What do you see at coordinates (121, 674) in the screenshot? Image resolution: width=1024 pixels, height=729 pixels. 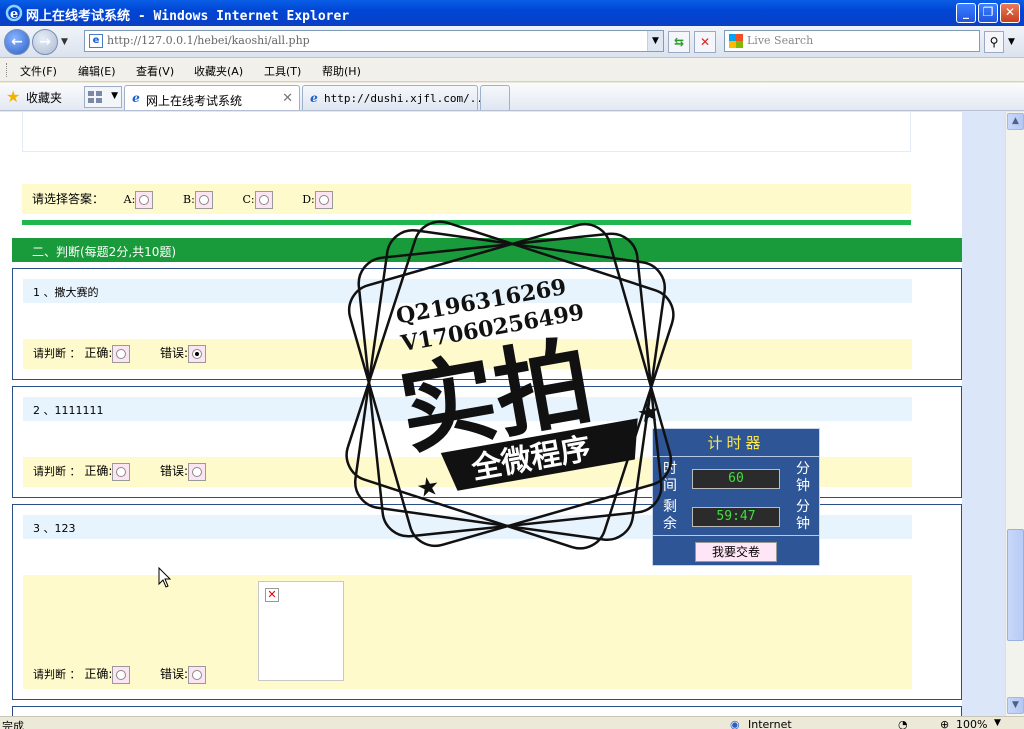 I see `q3-correct-radio` at bounding box center [121, 674].